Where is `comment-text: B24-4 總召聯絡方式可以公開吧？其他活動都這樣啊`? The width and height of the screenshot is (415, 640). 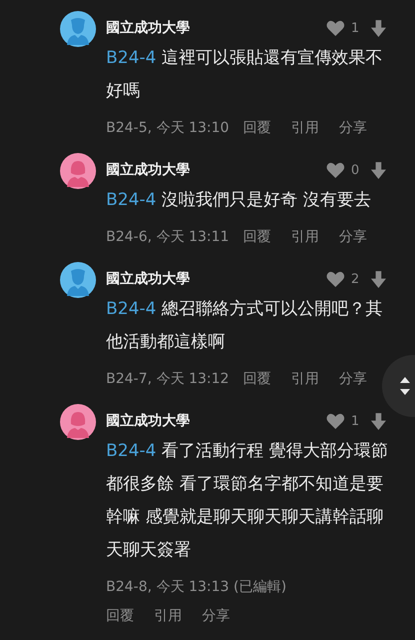
comment-text: B24-4 總召聯絡方式可以公開吧？其他活動都這樣啊 is located at coordinates (245, 326).